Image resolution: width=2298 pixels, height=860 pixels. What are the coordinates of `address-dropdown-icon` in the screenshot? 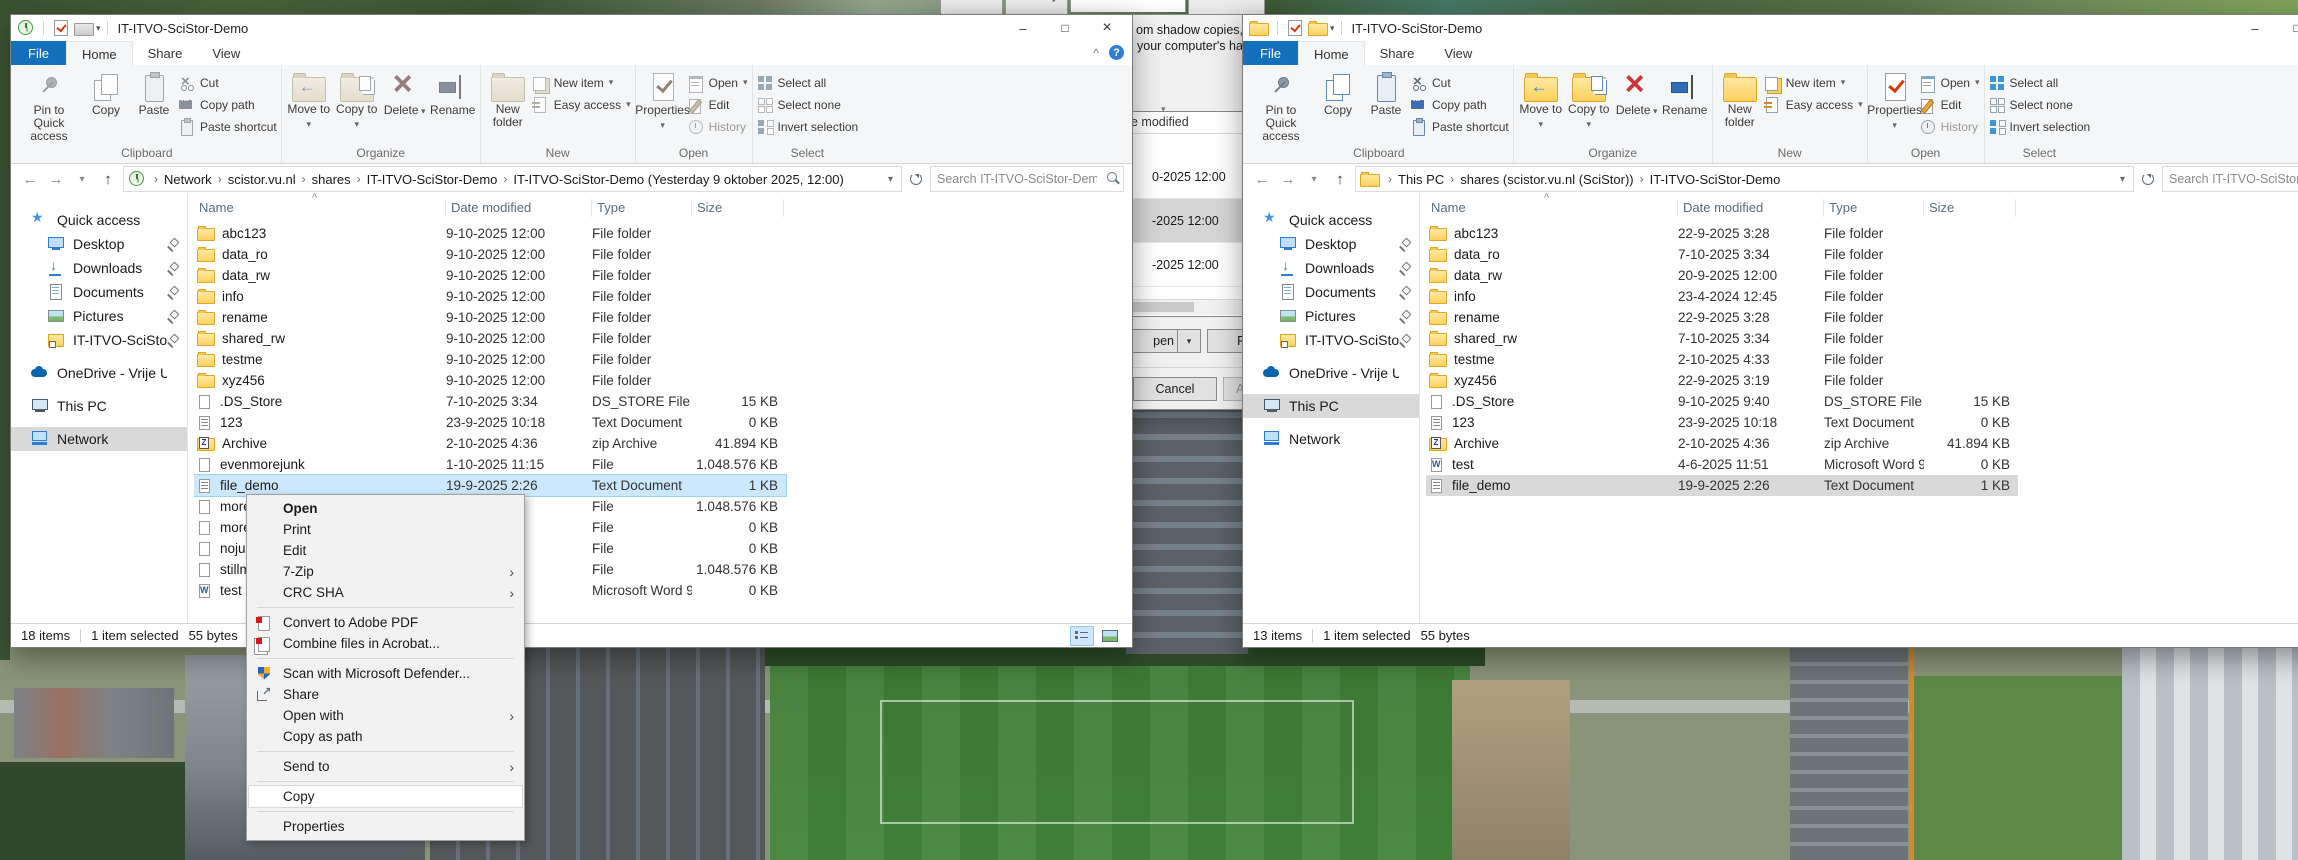 It's located at (890, 179).